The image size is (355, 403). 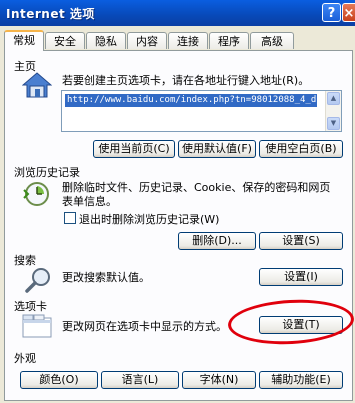 I want to click on title-bar: Internet 选项 ? ×, so click(x=177, y=13).